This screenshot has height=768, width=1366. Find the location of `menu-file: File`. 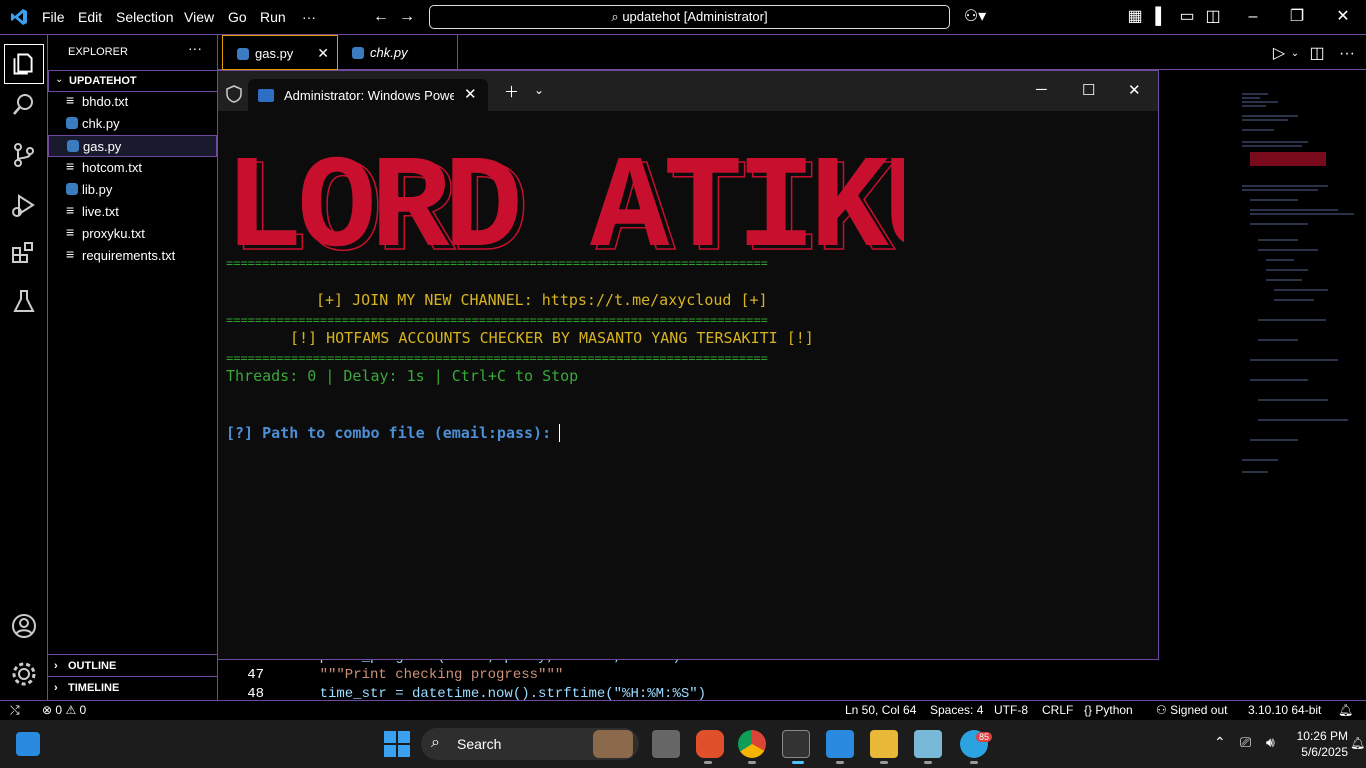

menu-file: File is located at coordinates (53, 17).